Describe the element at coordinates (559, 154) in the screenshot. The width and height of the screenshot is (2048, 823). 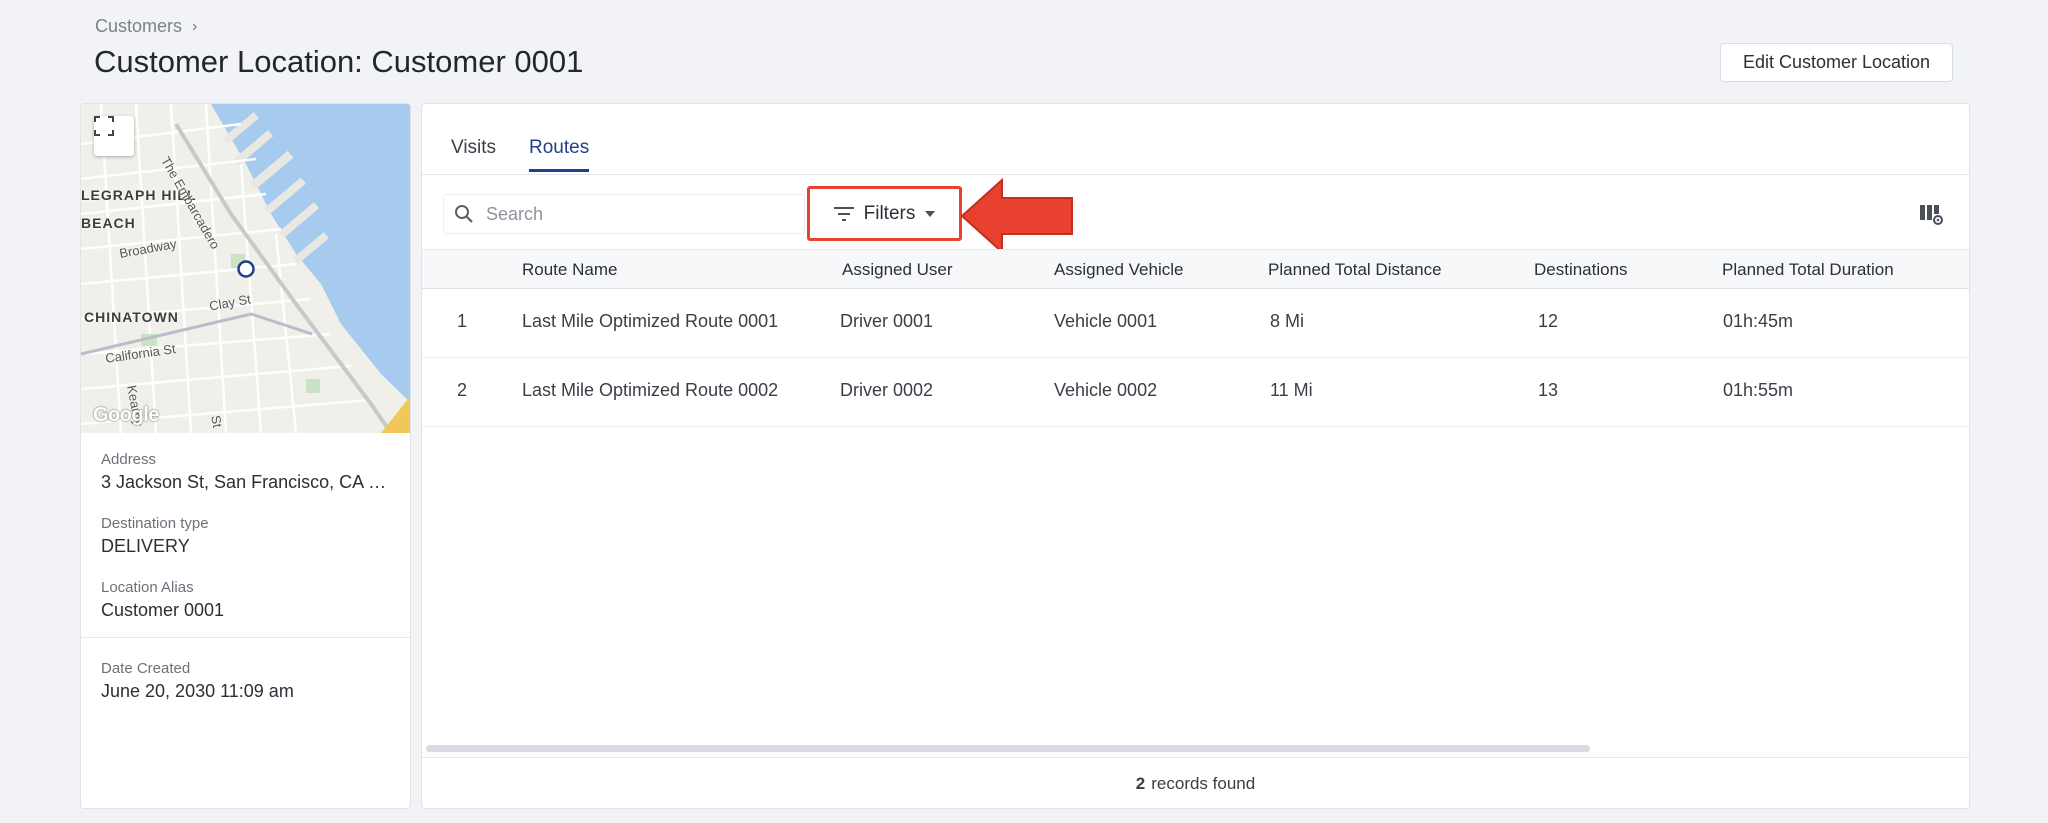
I see `tab-routes: Routes` at that location.